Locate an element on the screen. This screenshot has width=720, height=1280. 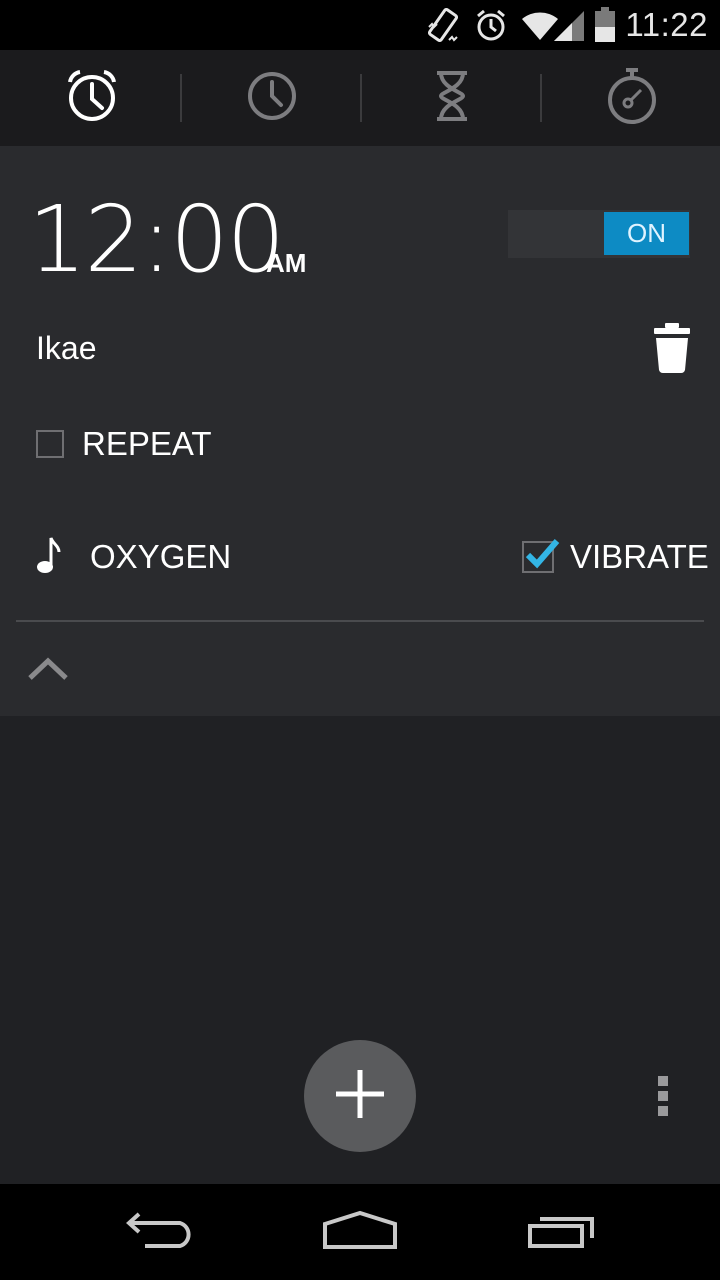
tab-timer is located at coordinates (452, 98).